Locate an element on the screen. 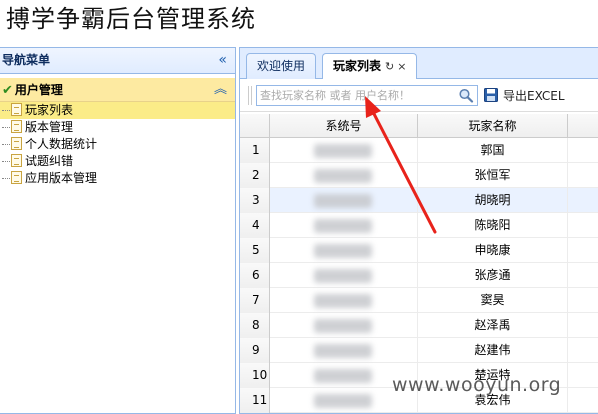 The width and height of the screenshot is (598, 414). column-header-player-name: 玩家名称 is located at coordinates (493, 126).